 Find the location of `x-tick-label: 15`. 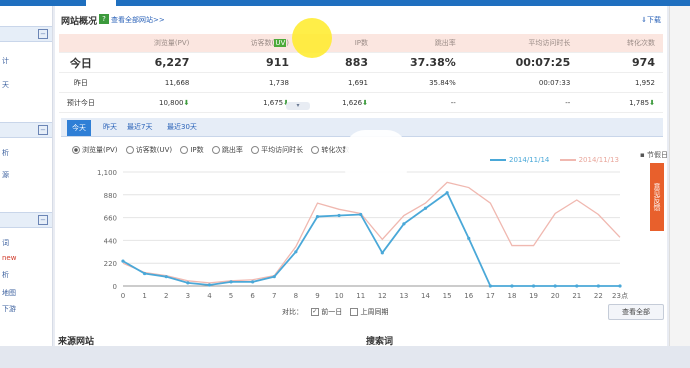

x-tick-label: 15 is located at coordinates (447, 296).